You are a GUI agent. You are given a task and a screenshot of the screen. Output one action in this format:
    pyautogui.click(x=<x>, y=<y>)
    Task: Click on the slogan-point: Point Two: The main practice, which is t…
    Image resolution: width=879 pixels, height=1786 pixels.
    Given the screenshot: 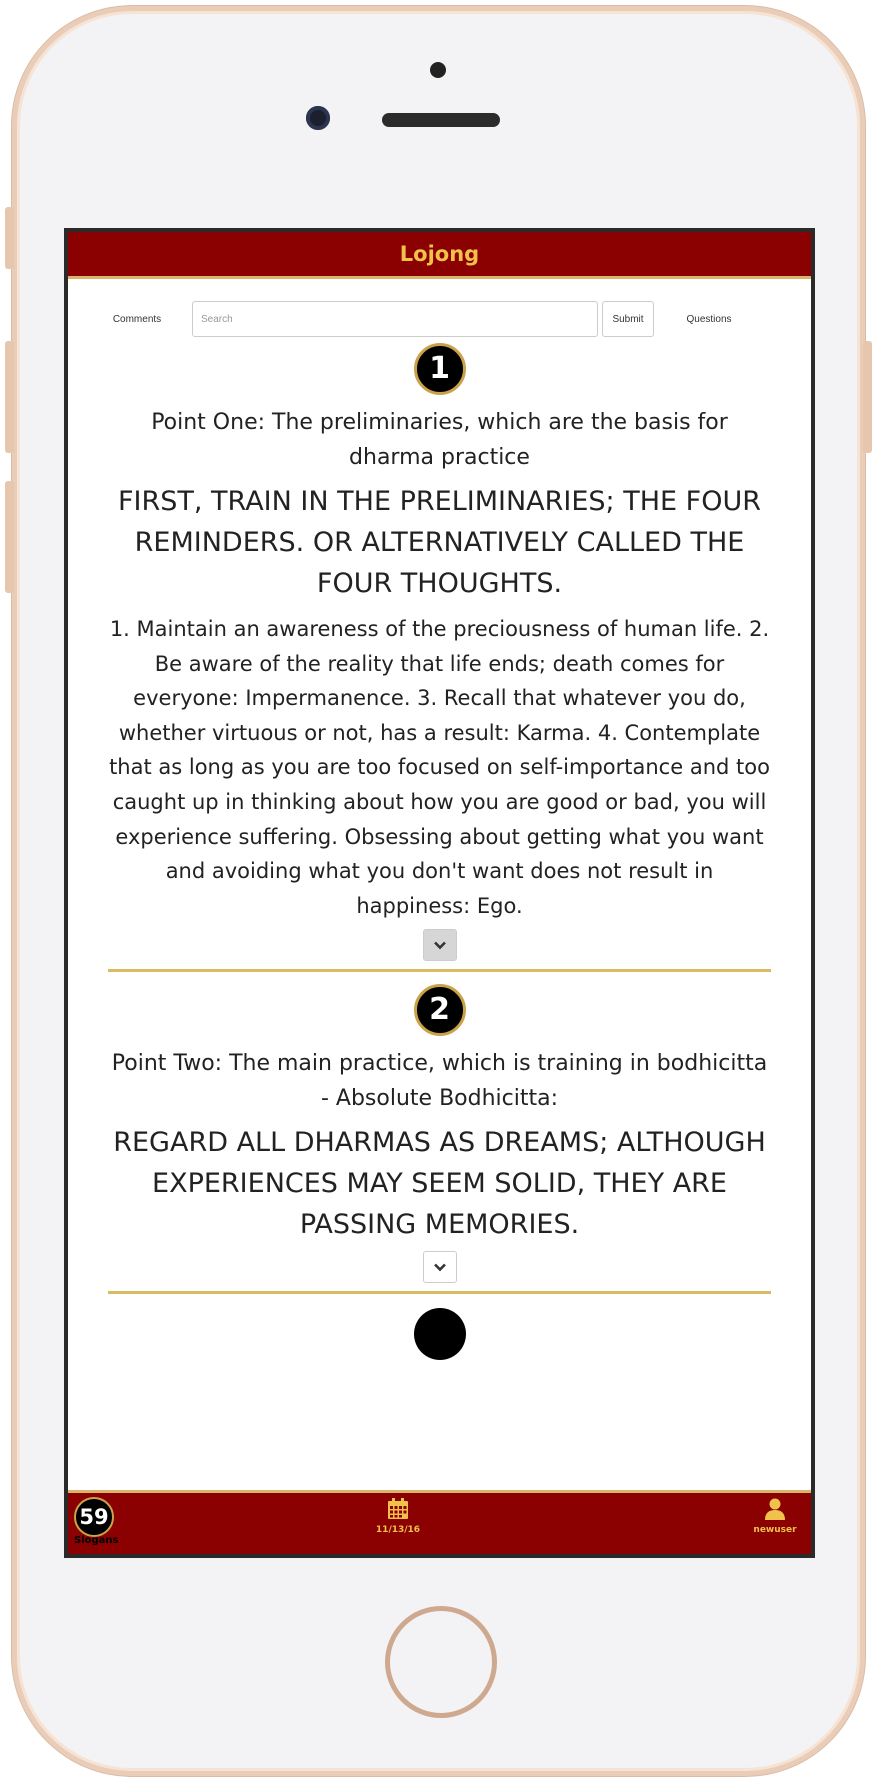 What is the action you would take?
    pyautogui.click(x=439, y=1081)
    